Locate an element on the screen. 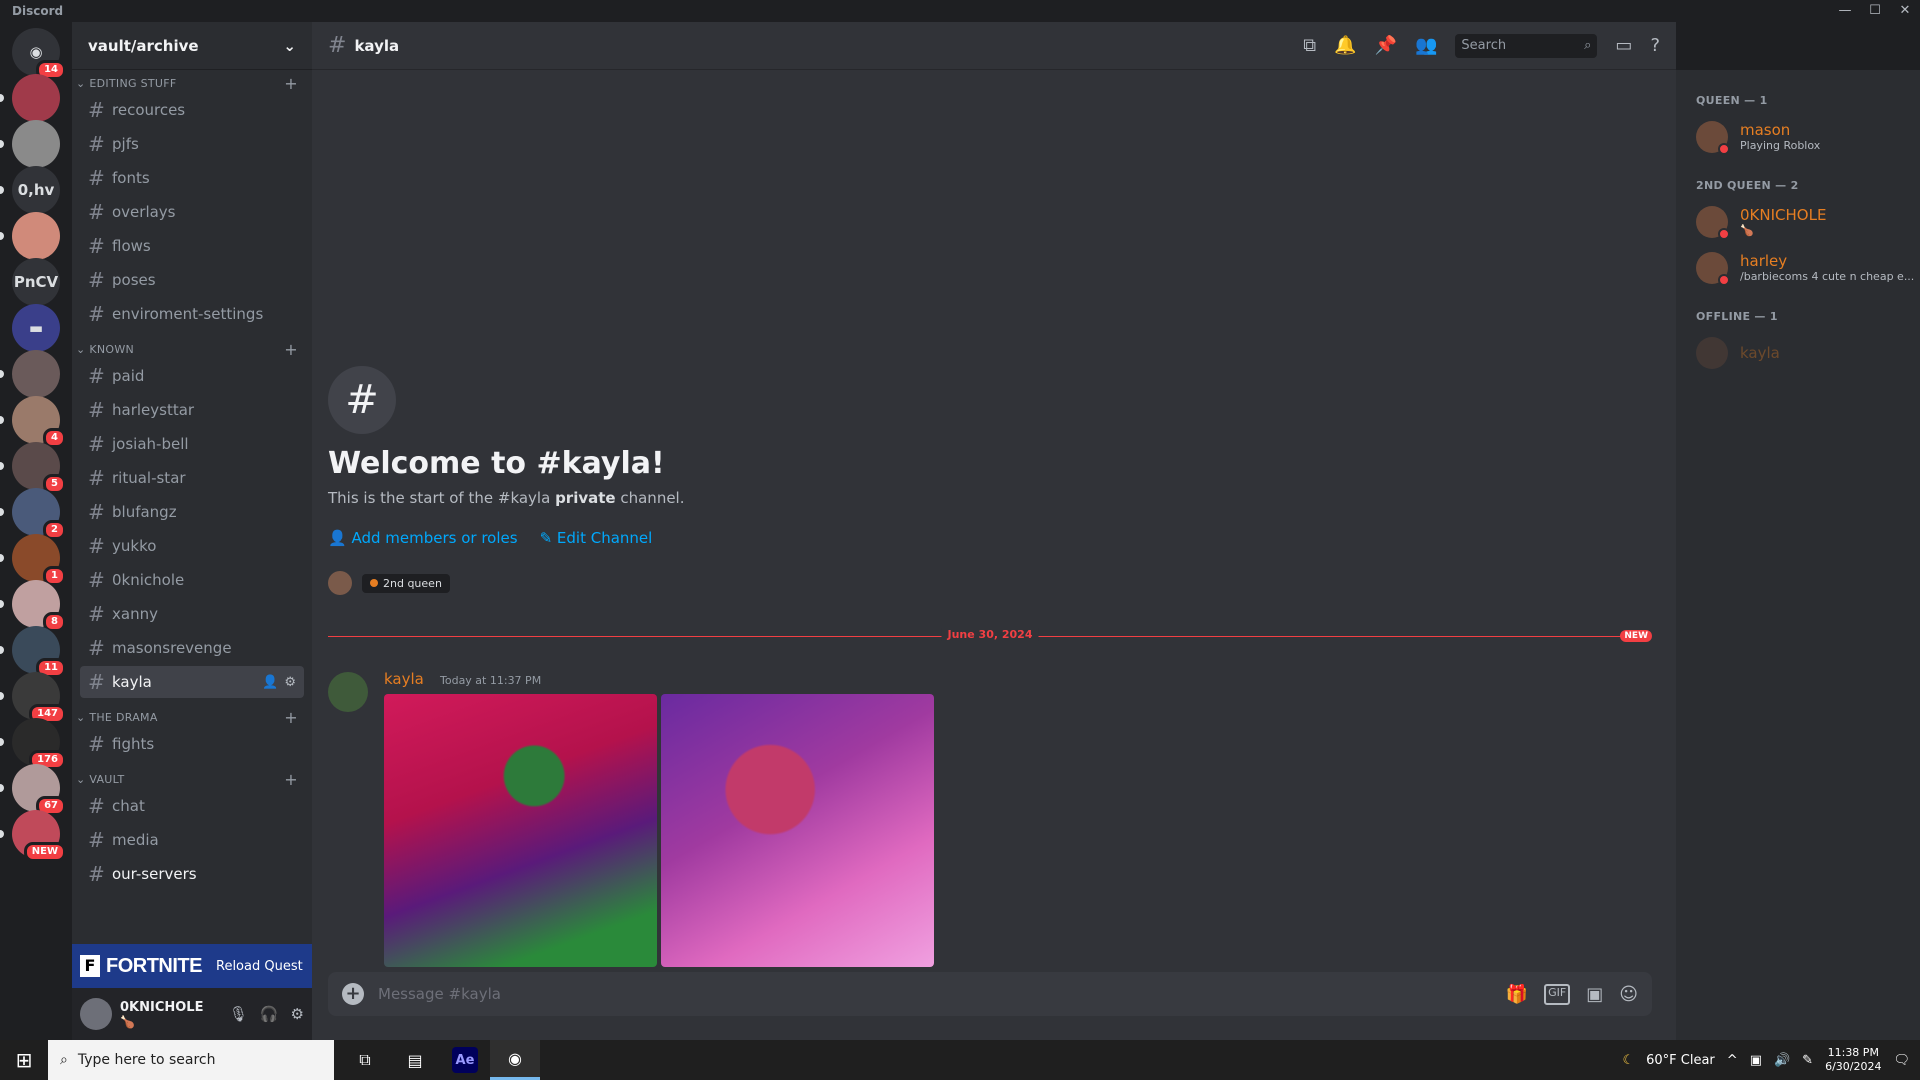 The height and width of the screenshot is (1080, 1920). threads-icon: ⧉ is located at coordinates (1309, 45).